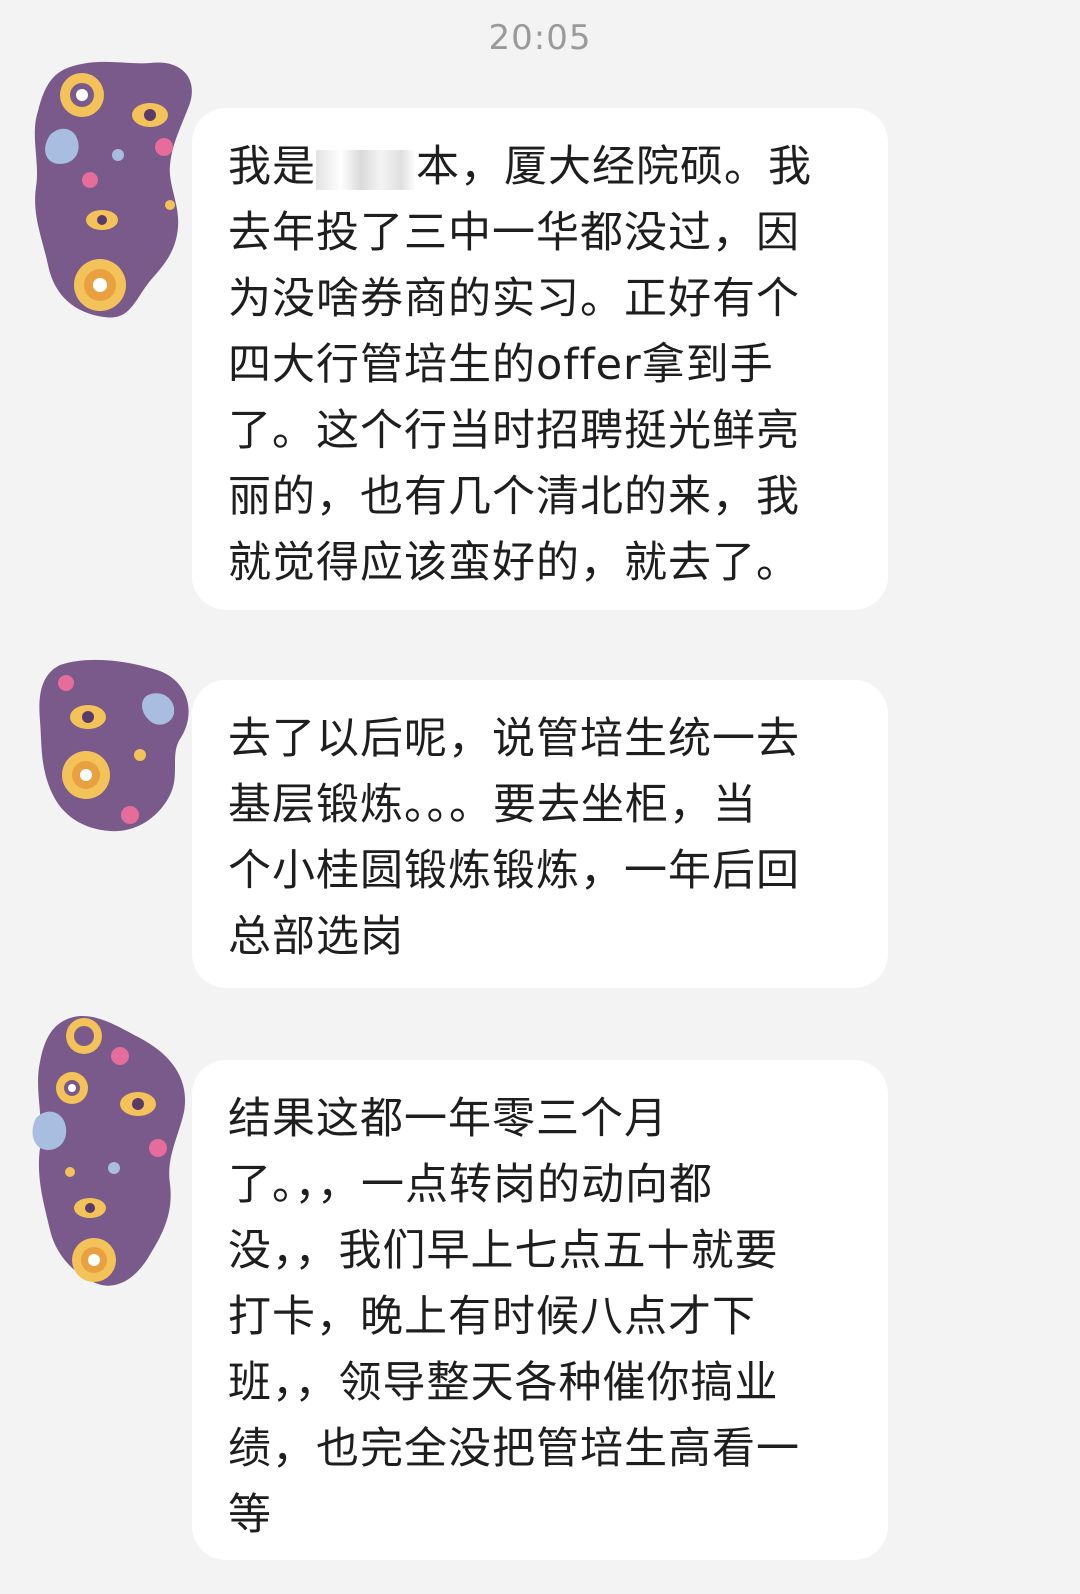 The image size is (1080, 1594). I want to click on message-line: 为没啥券商的实习。正好有个, so click(514, 299).